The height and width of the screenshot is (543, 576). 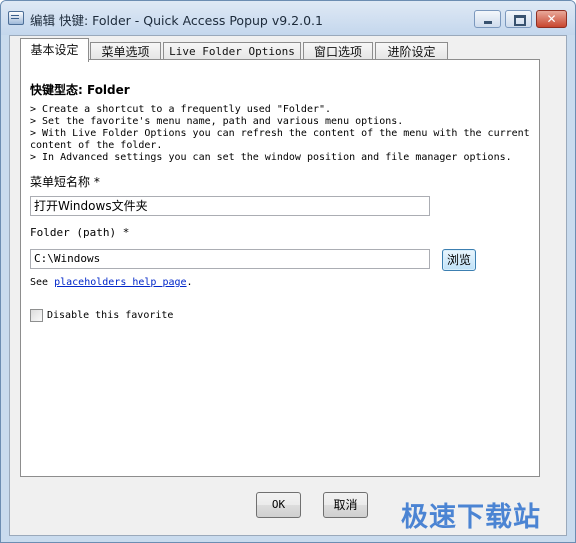 I want to click on ok-button: OK, so click(x=278, y=505).